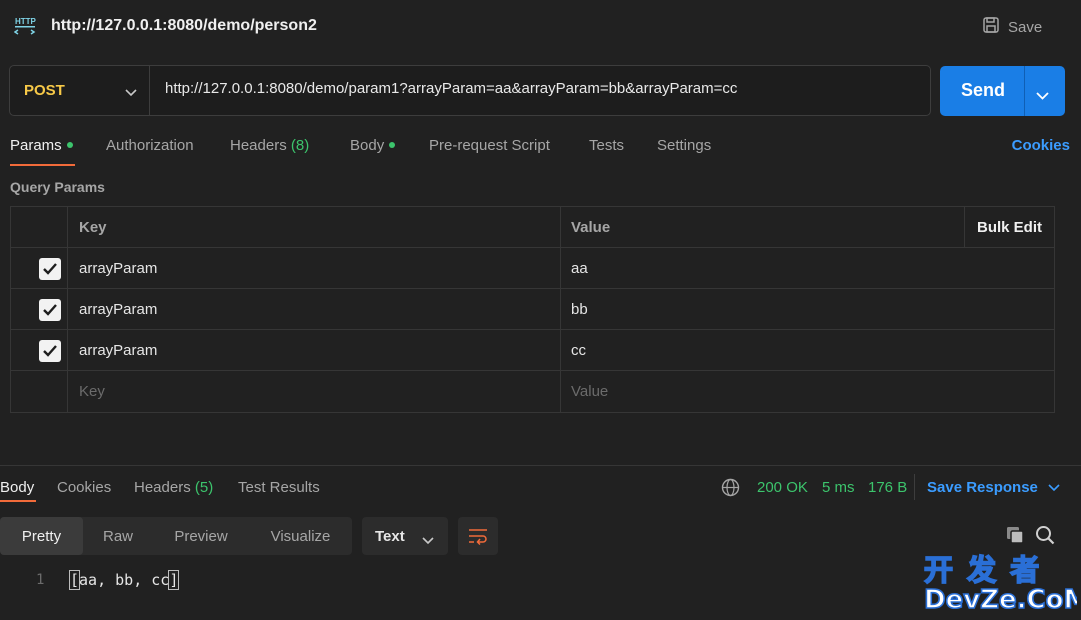 The image size is (1081, 620). What do you see at coordinates (914, 487) in the screenshot?
I see `status-separator` at bounding box center [914, 487].